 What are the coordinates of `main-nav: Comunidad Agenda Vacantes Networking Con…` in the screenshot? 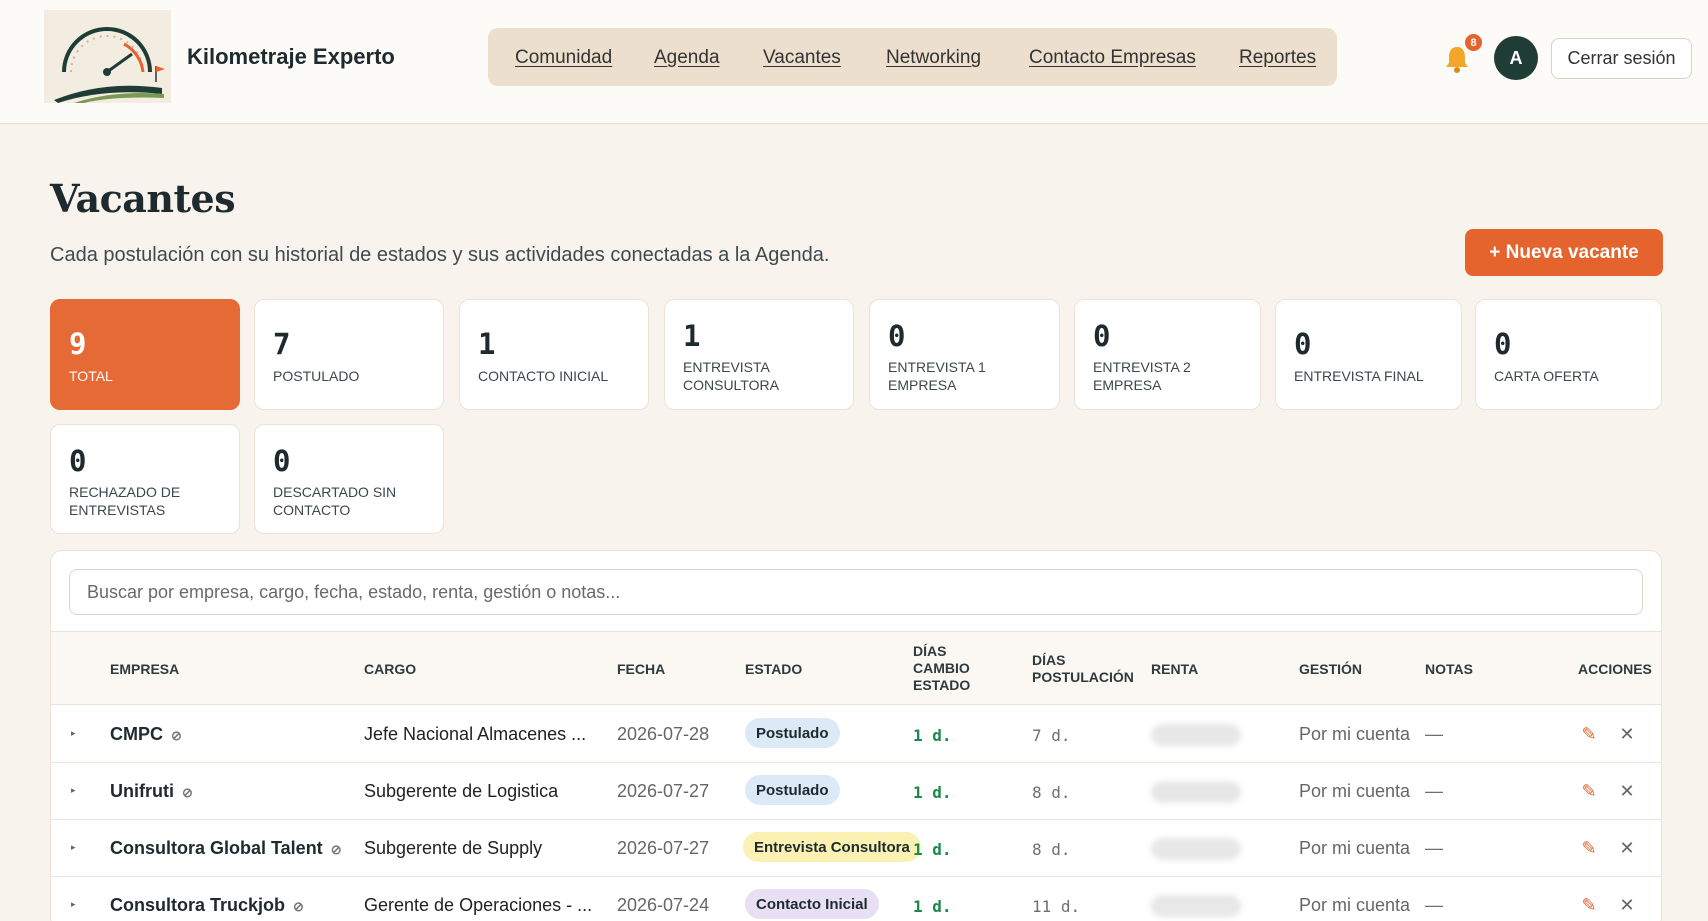 It's located at (912, 57).